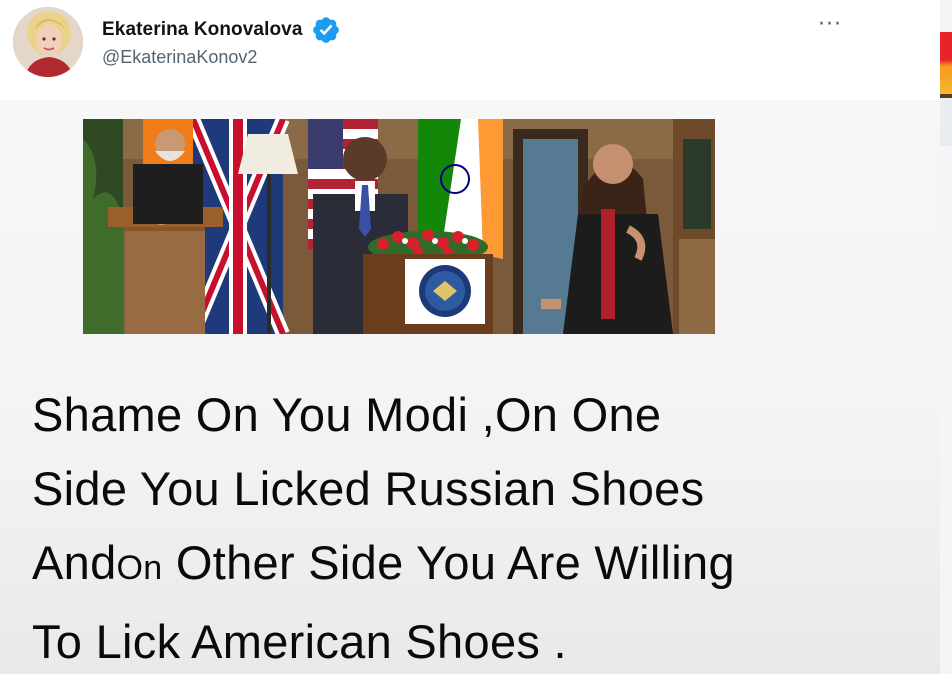  Describe the element at coordinates (448, 562) in the screenshot. I see `caption-line-3-end: Other Side You Are Willing` at that location.